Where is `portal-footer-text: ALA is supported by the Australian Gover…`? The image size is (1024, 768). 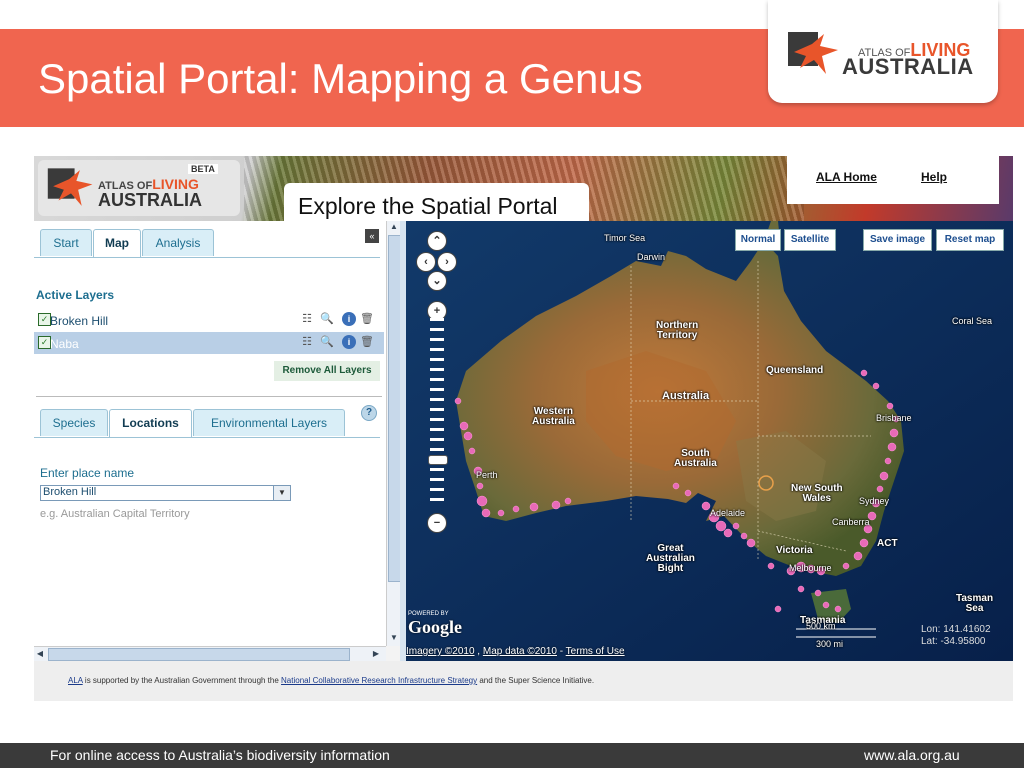 portal-footer-text: ALA is supported by the Australian Gover… is located at coordinates (331, 680).